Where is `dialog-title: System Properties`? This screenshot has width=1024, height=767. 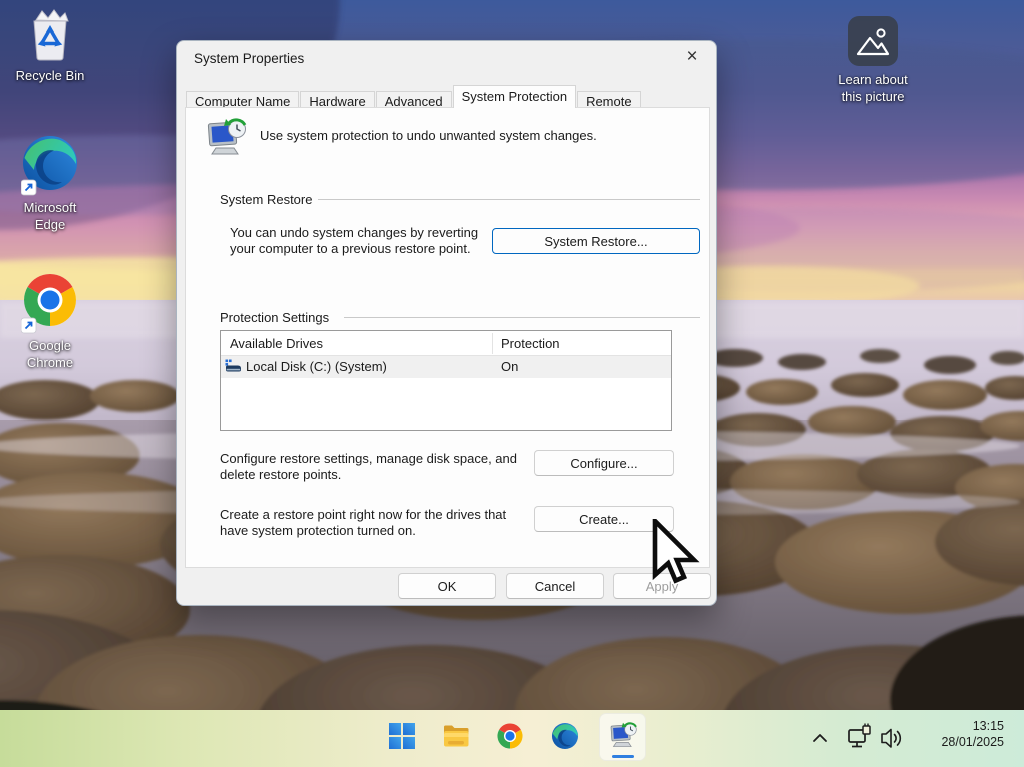
dialog-title: System Properties is located at coordinates (249, 58).